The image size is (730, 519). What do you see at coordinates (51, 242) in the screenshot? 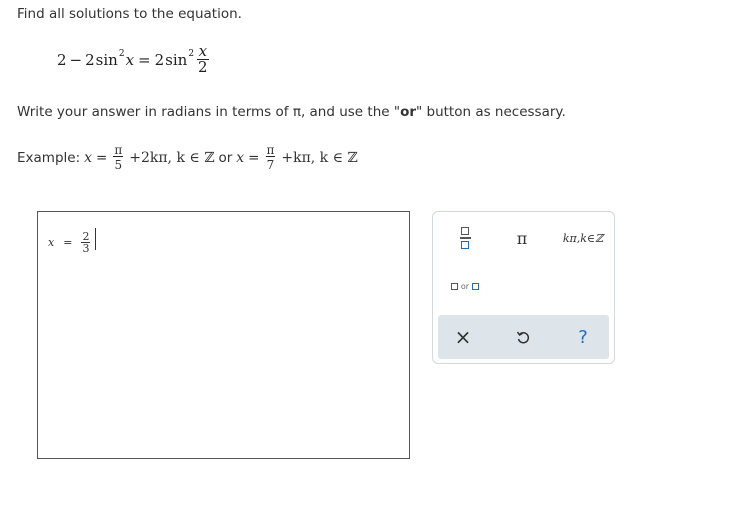
I see `answer-lhs: x` at bounding box center [51, 242].